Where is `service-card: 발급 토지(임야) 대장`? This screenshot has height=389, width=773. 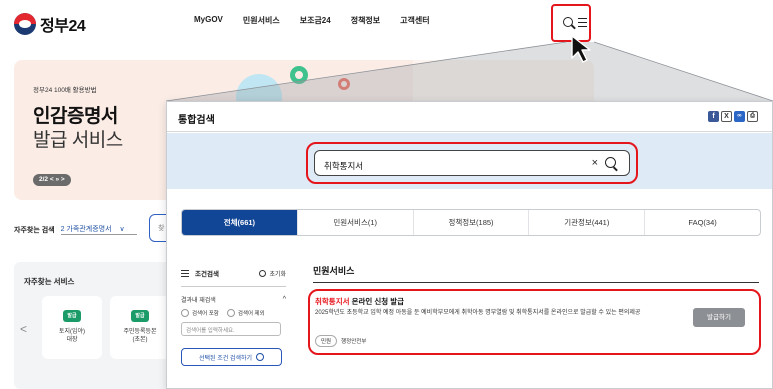 service-card: 발급 토지(임야) 대장 is located at coordinates (72, 327).